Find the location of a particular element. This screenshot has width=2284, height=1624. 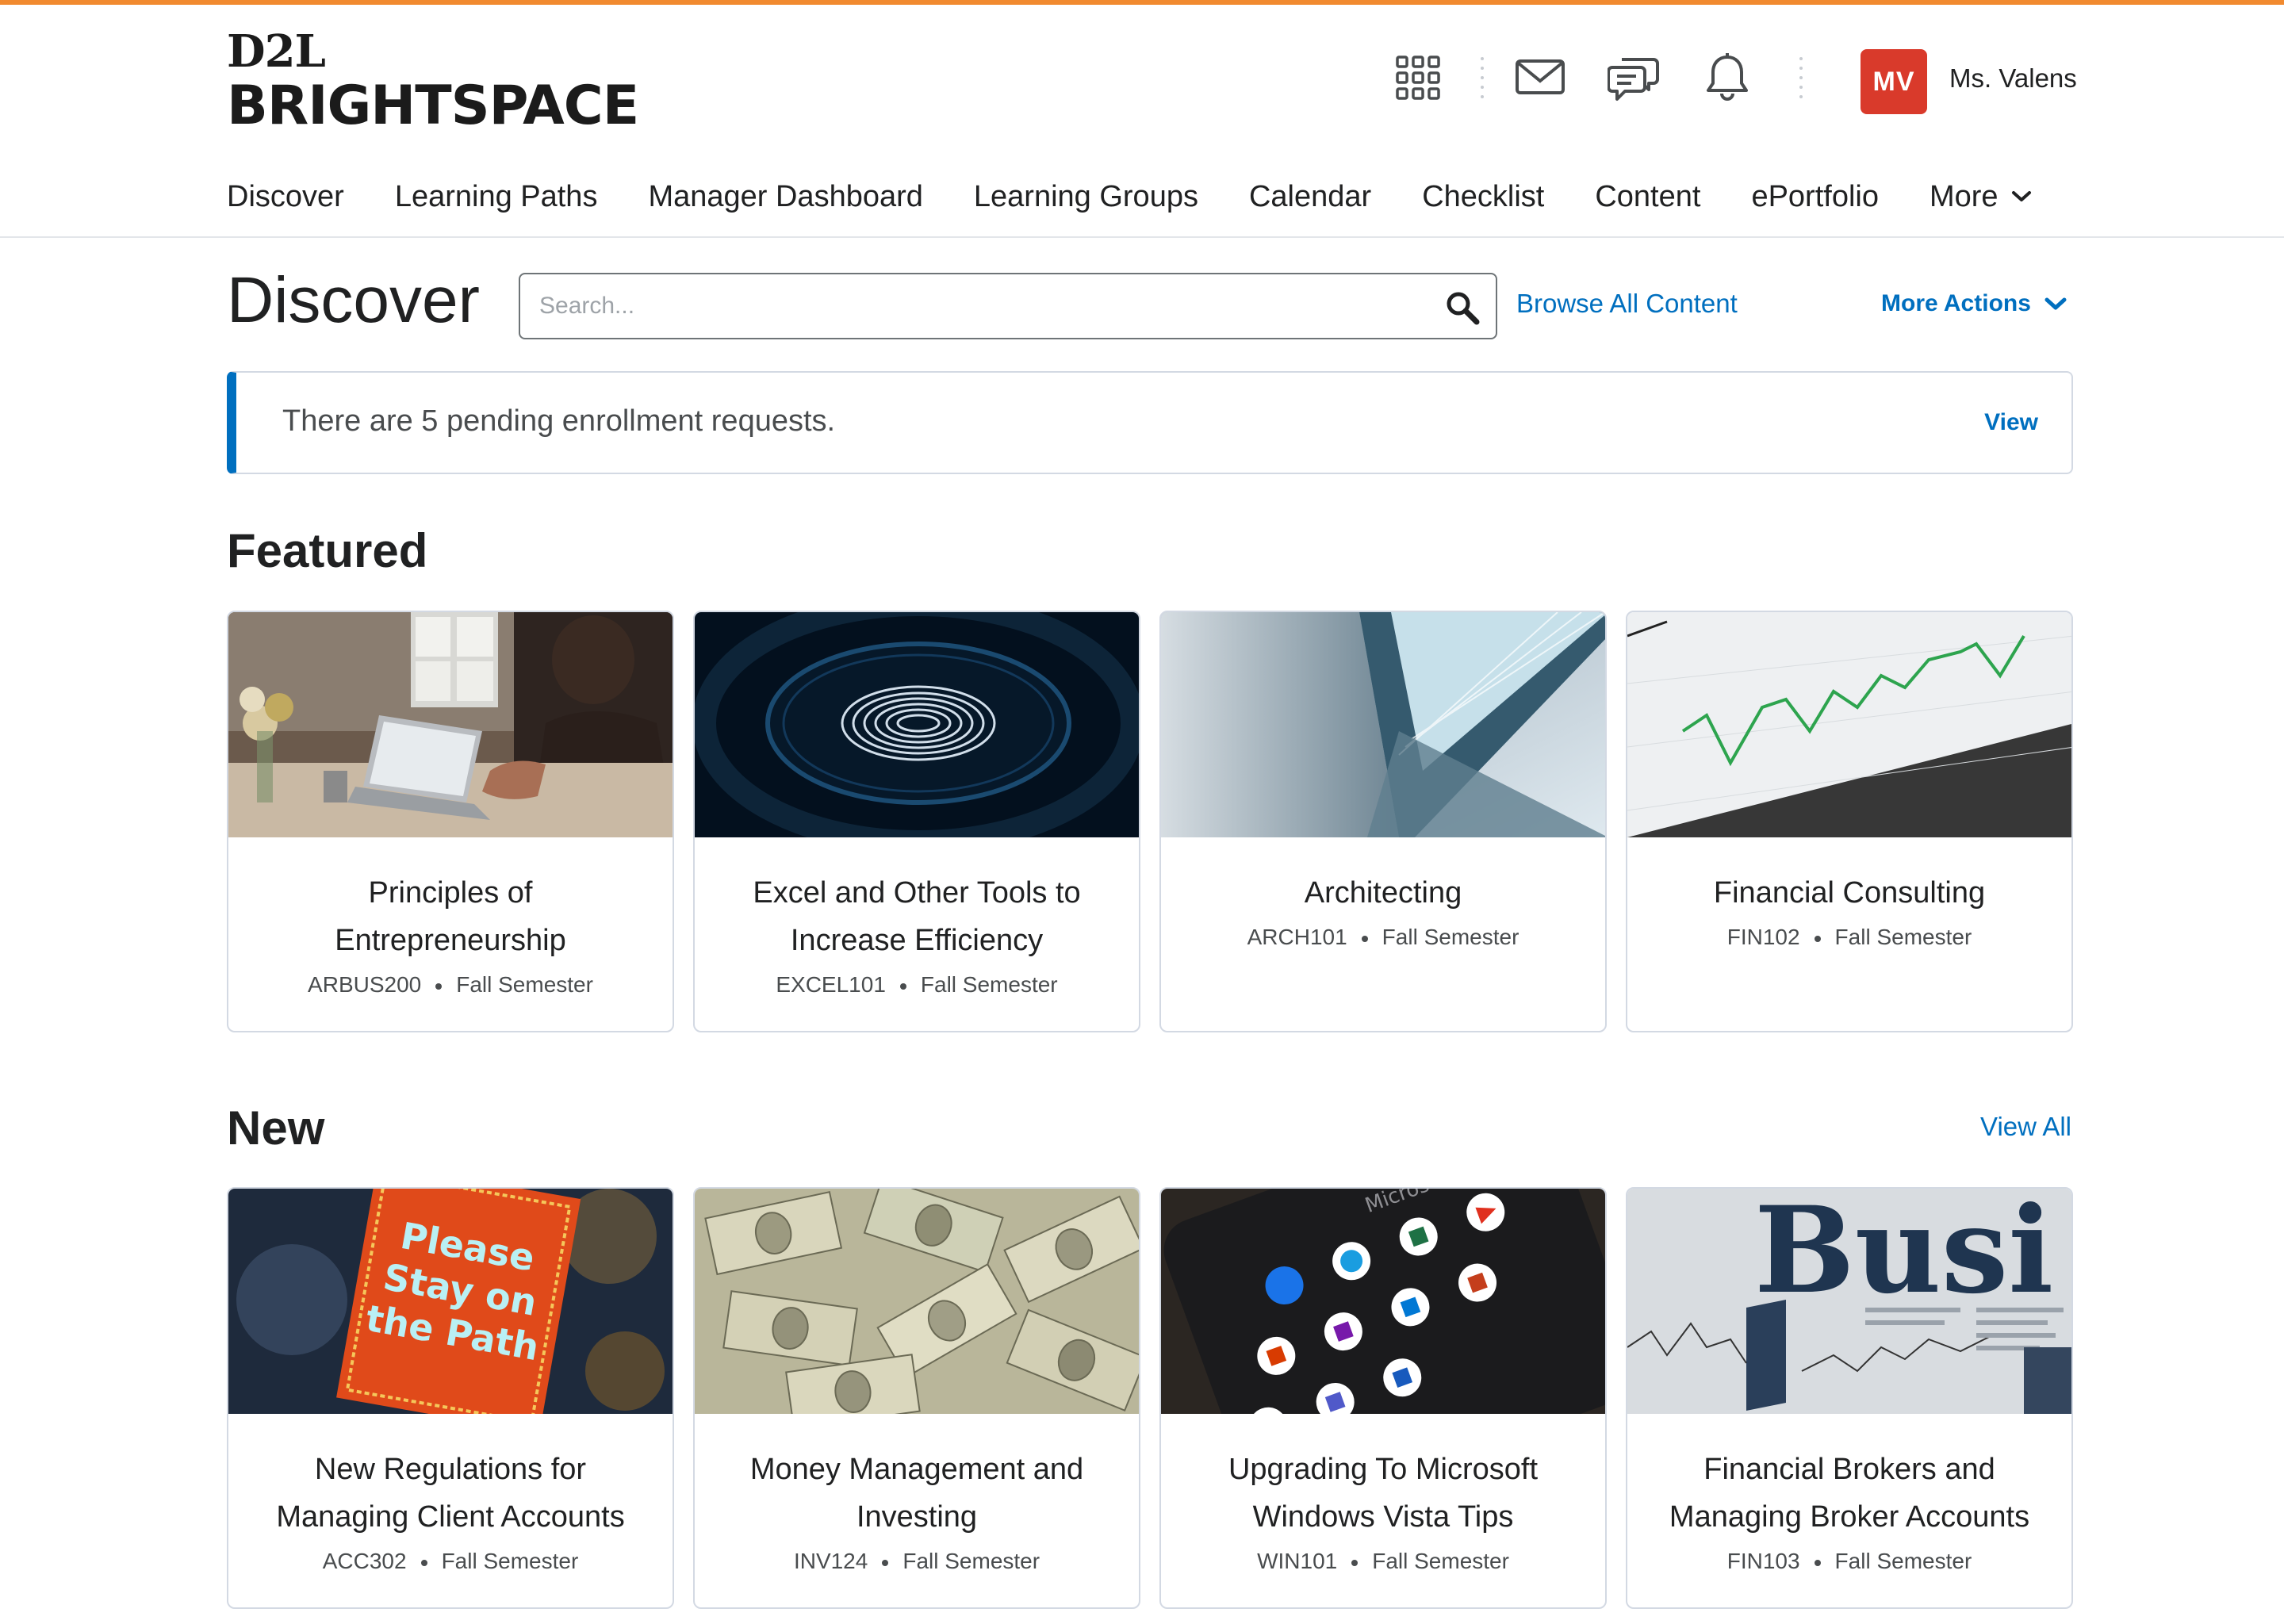

bell-icon is located at coordinates (1727, 77).